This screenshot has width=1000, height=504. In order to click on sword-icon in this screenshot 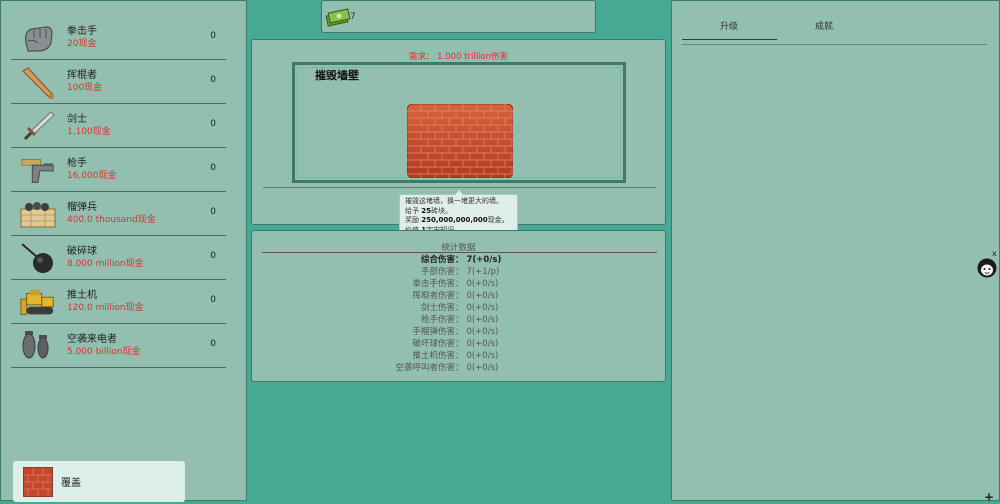, I will do `click(38, 126)`.